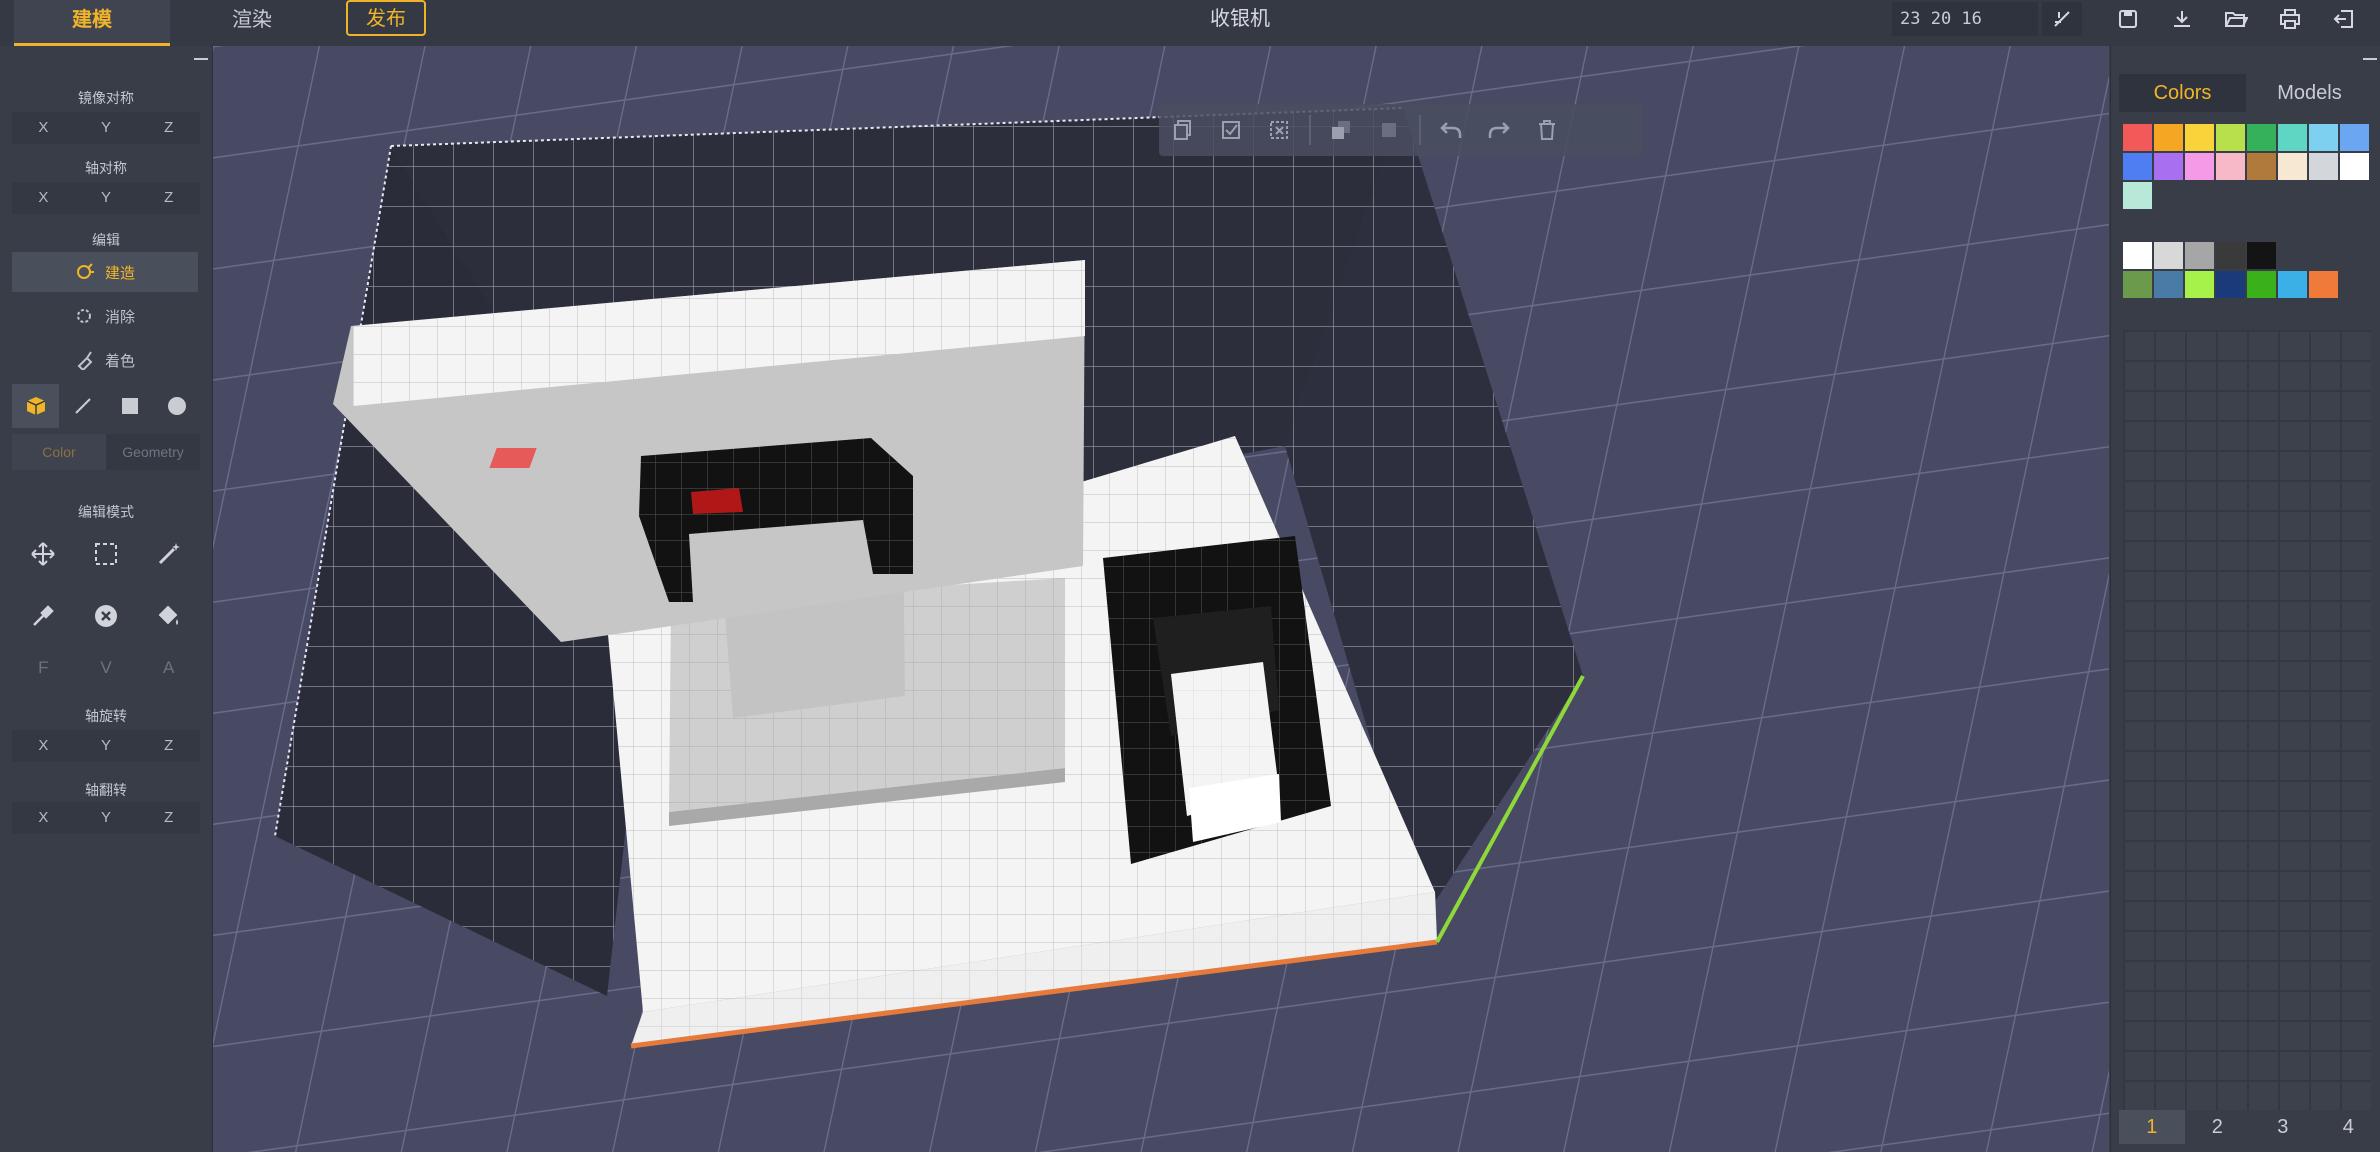  Describe the element at coordinates (2152, 1127) in the screenshot. I see `page-button: 1` at that location.